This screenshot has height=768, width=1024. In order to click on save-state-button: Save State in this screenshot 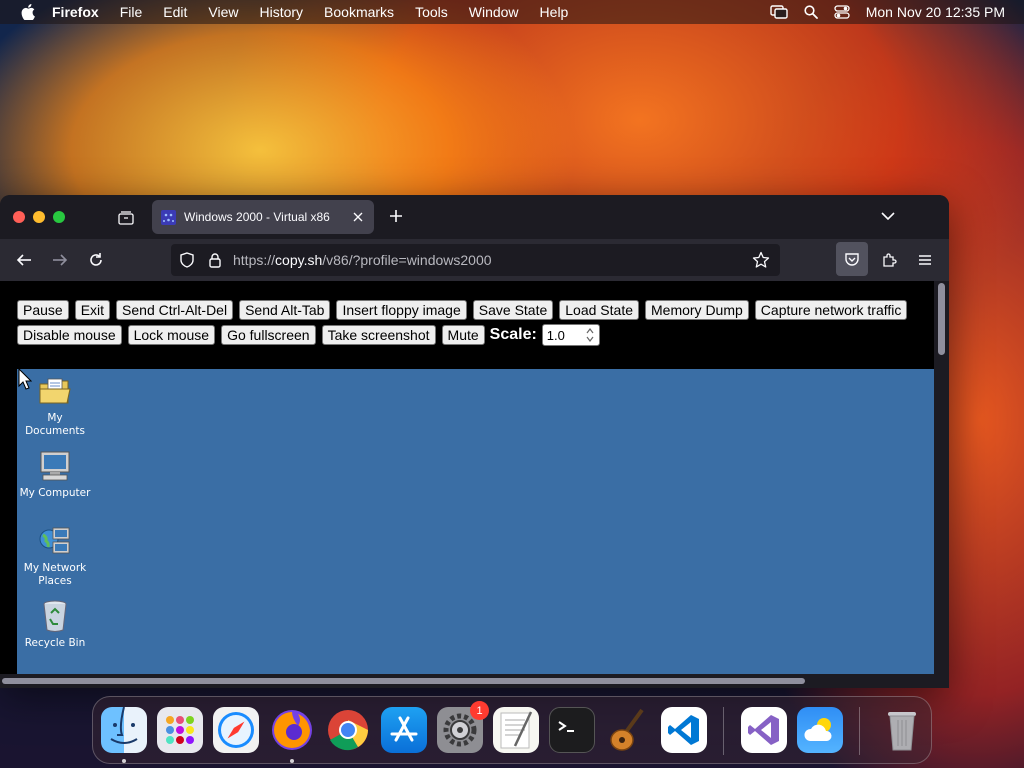, I will do `click(513, 310)`.